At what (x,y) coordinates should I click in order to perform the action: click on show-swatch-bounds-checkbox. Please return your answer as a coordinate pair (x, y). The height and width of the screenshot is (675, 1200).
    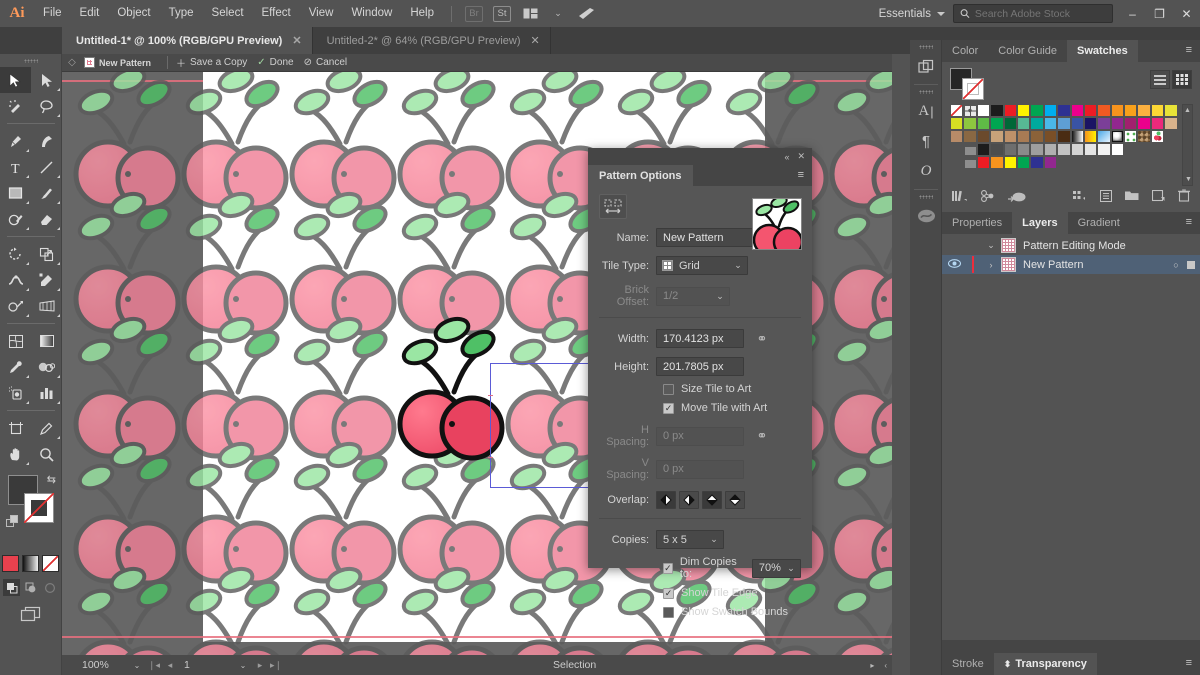
    Looking at the image, I should click on (668, 612).